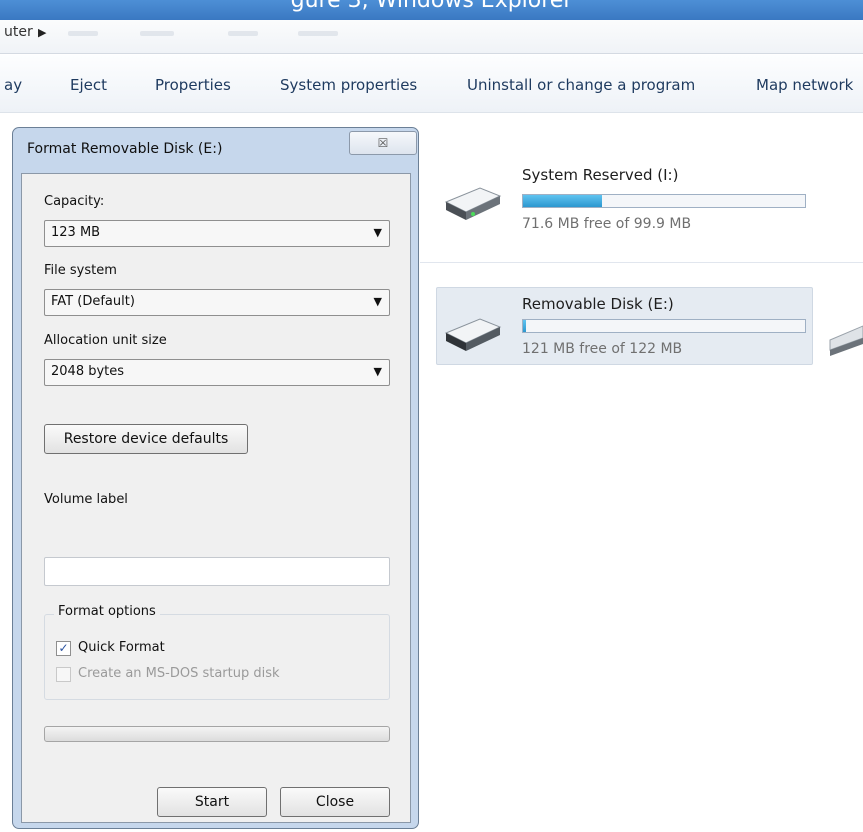  What do you see at coordinates (431, 6) in the screenshot?
I see `window-caption: gure 3, Windows Explorer` at bounding box center [431, 6].